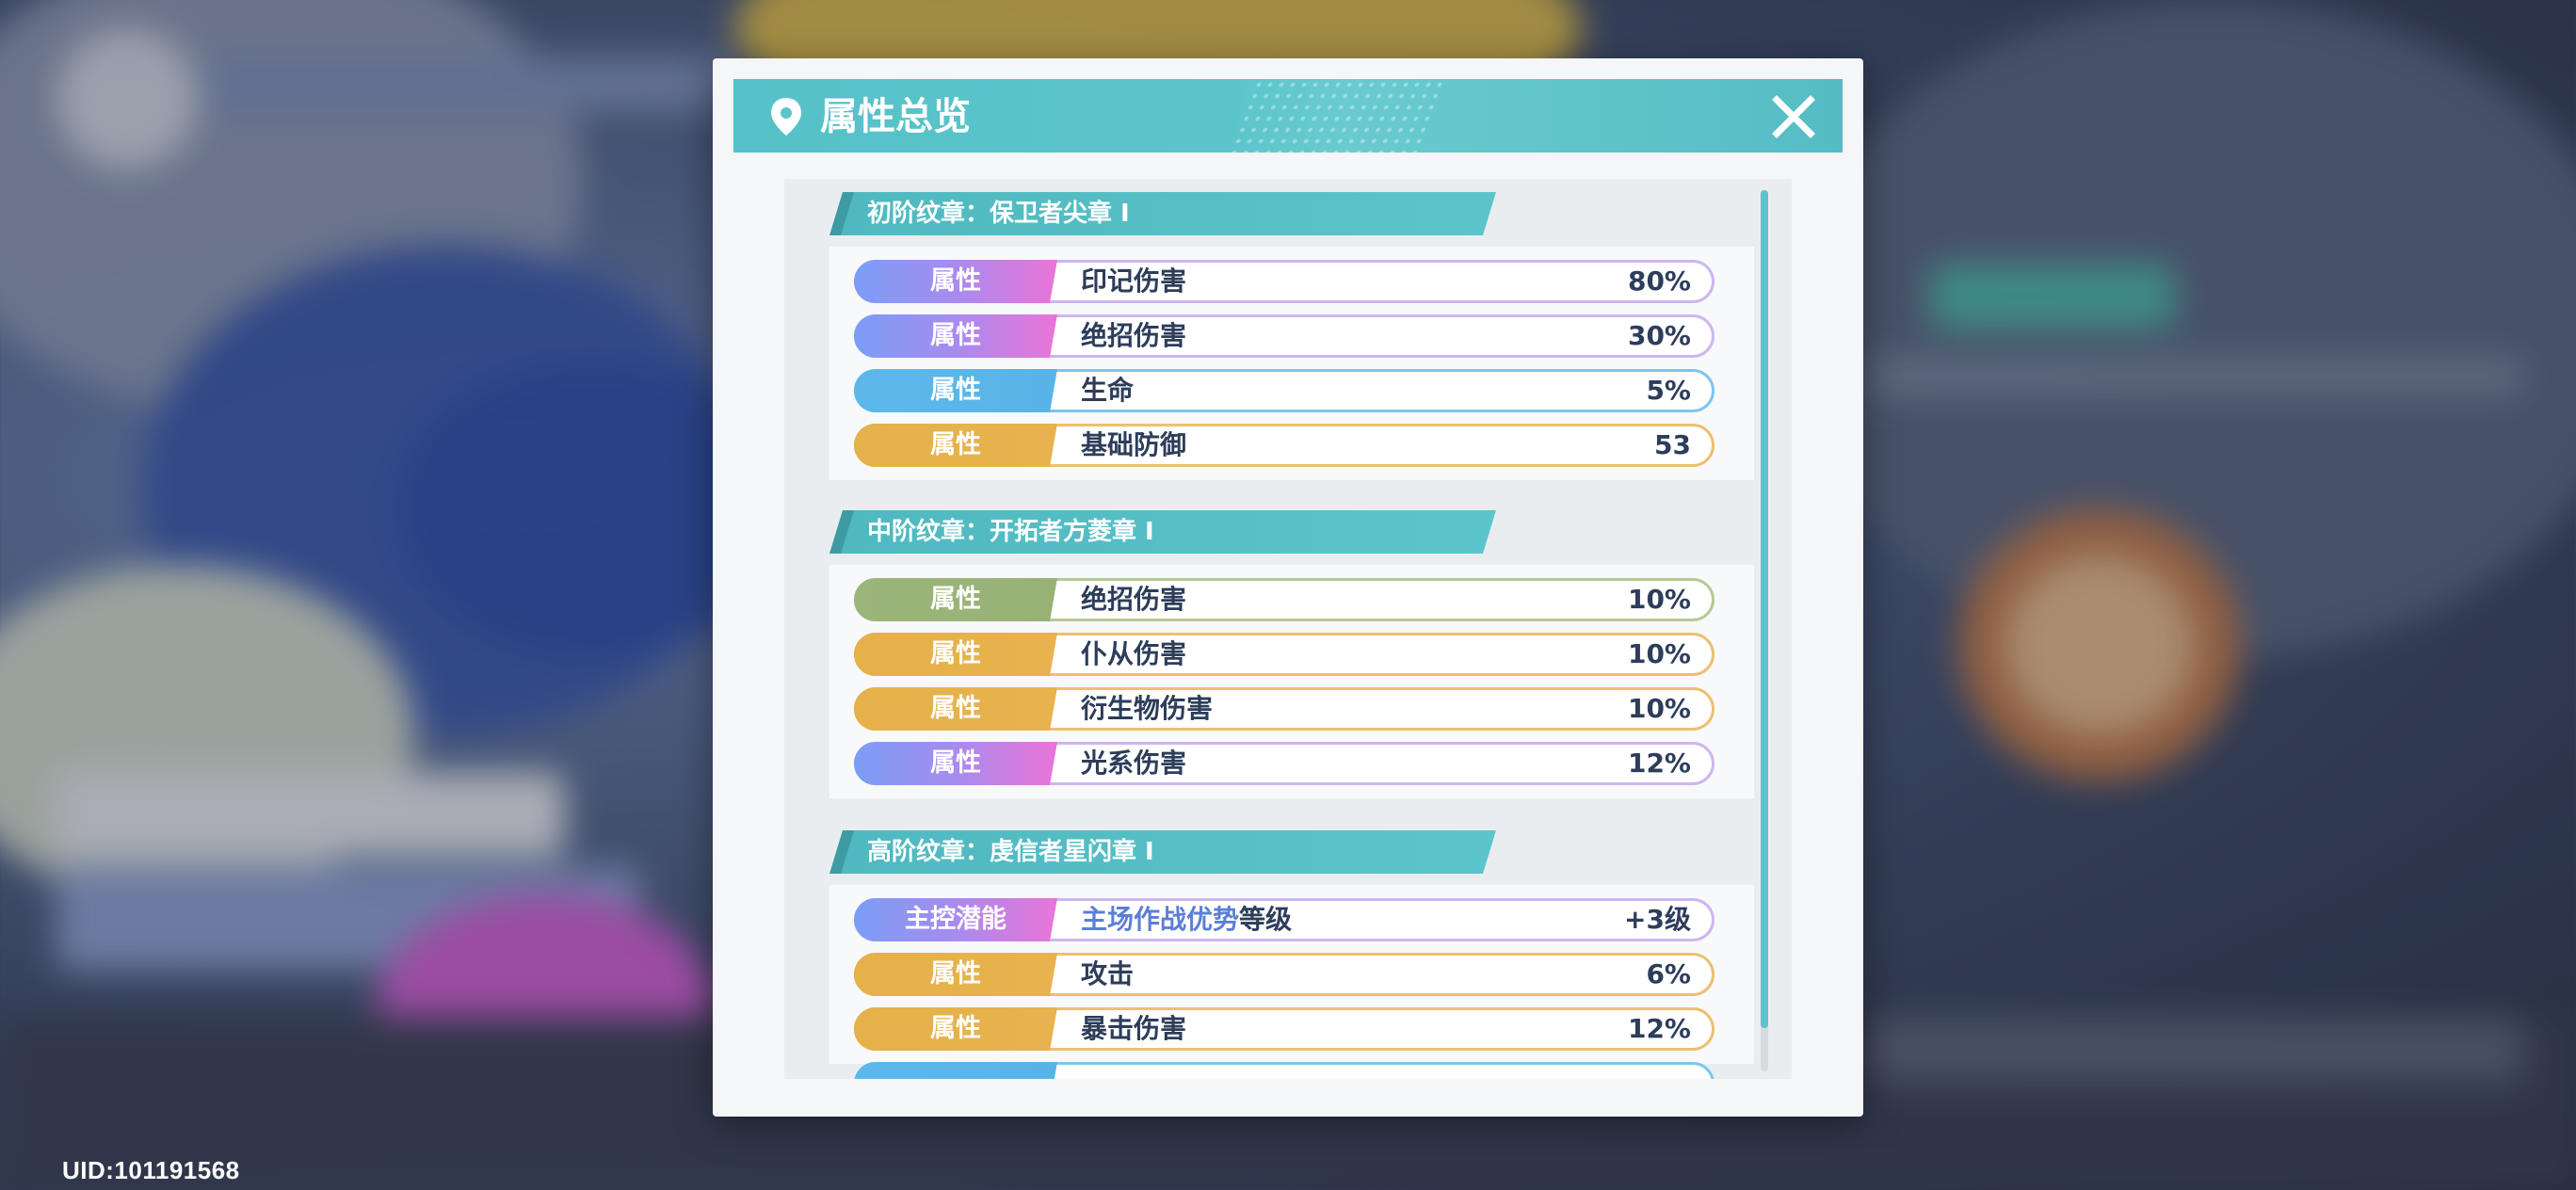 The height and width of the screenshot is (1190, 2576). I want to click on attribute-row: 属性 攻击 6%, so click(1284, 974).